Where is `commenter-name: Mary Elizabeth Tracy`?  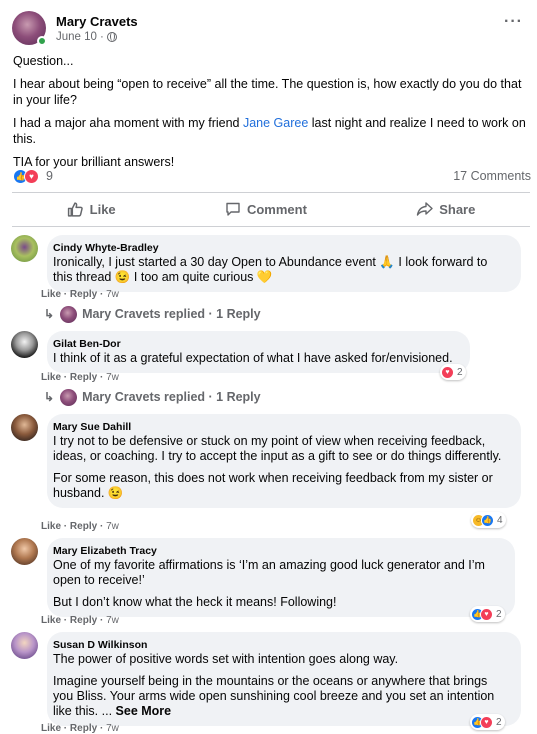
commenter-name: Mary Elizabeth Tracy is located at coordinates (278, 551).